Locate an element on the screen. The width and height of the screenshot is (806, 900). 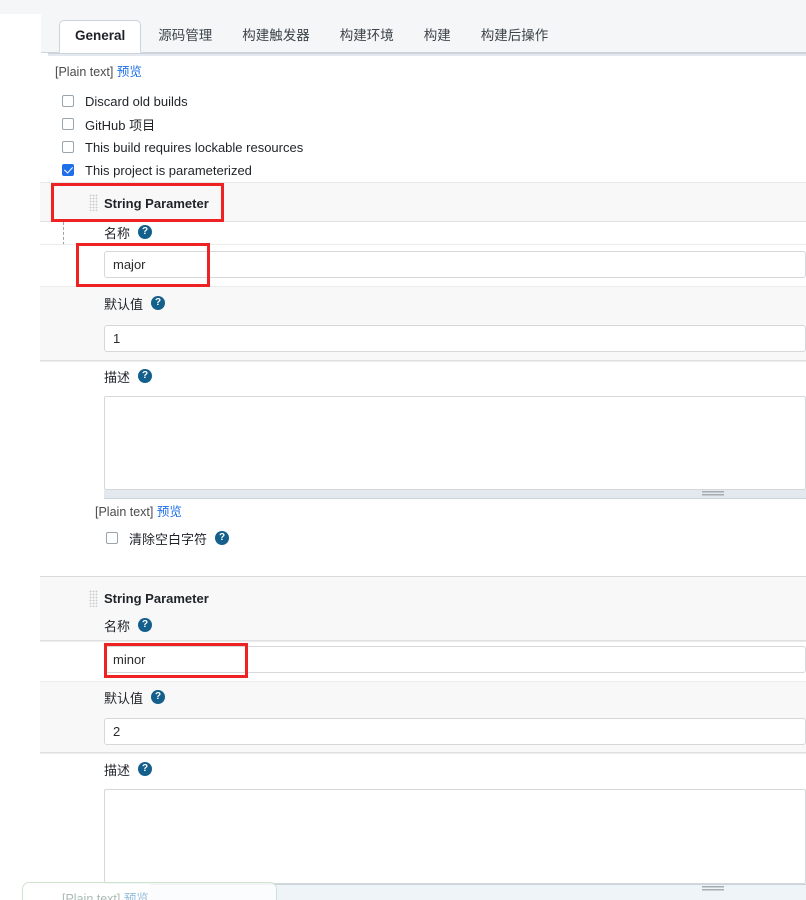
left-gutter-top is located at coordinates (20, 7).